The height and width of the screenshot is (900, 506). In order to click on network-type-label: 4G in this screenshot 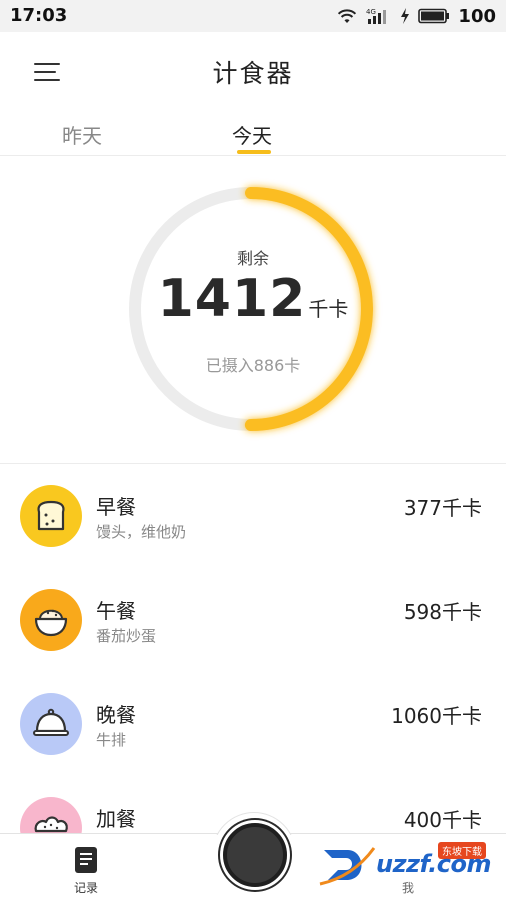, I will do `click(371, 12)`.